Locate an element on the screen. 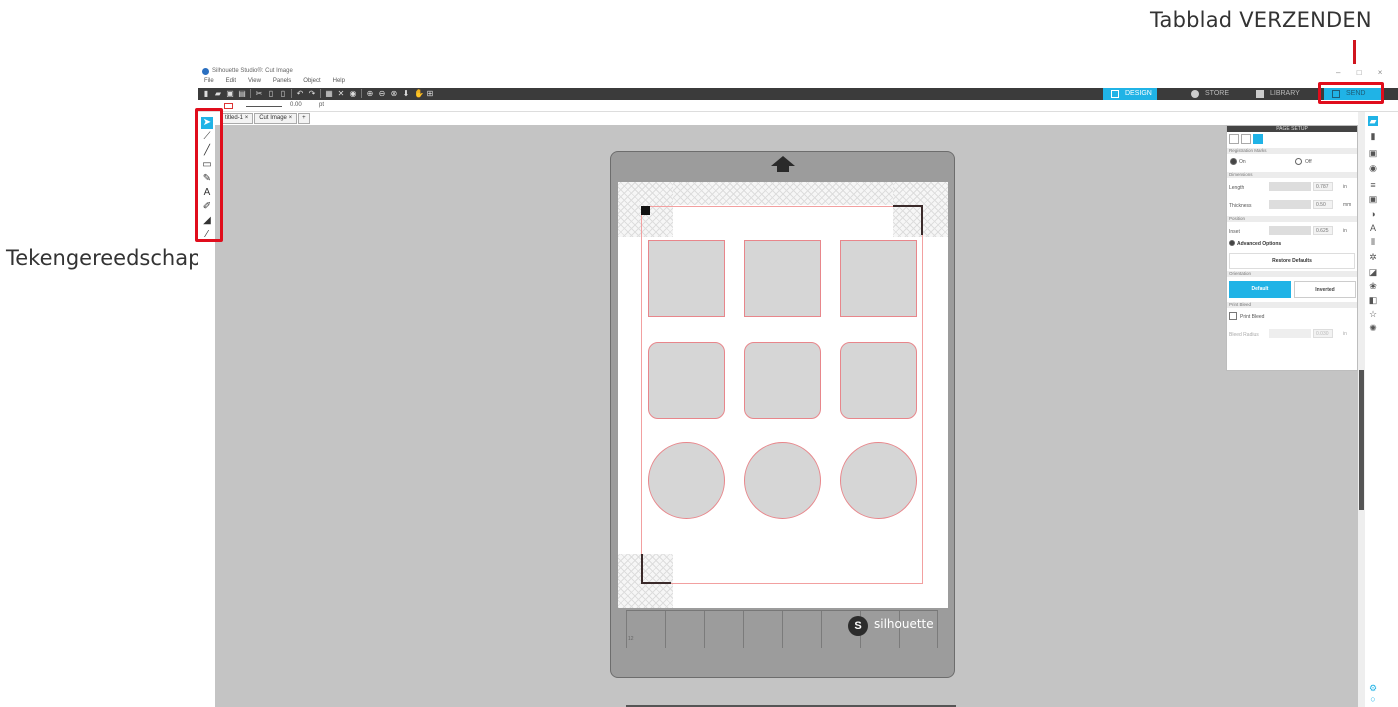  tab-store: STORE is located at coordinates (1208, 94).